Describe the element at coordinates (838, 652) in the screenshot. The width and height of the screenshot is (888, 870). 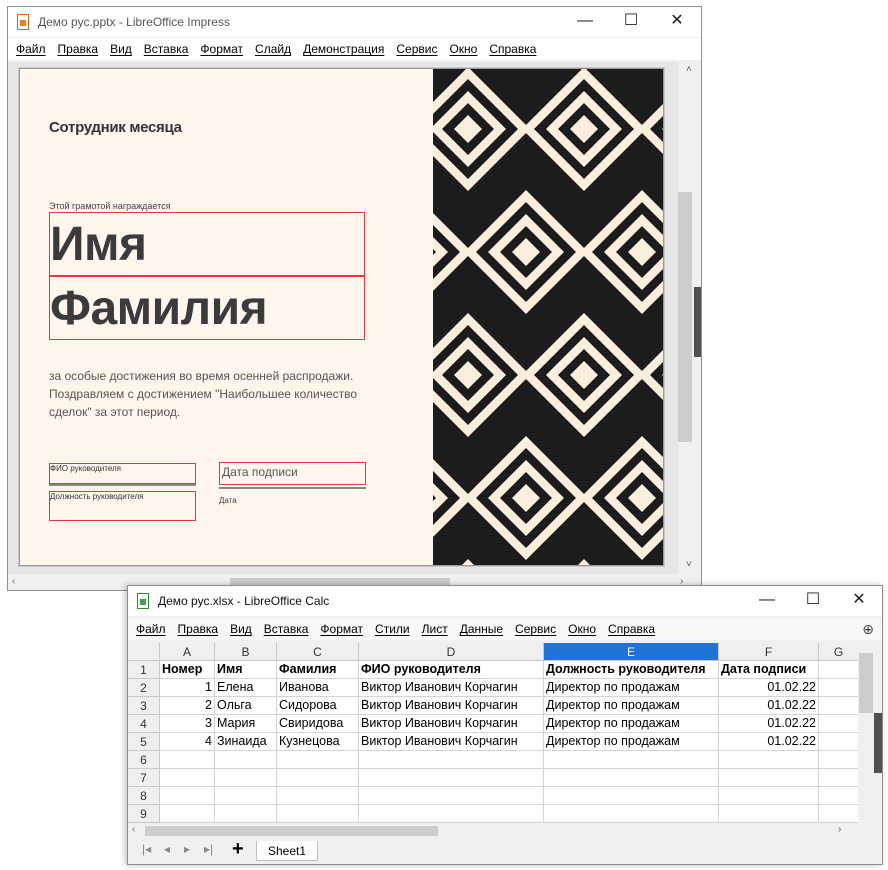
I see `column-header-g: G` at that location.